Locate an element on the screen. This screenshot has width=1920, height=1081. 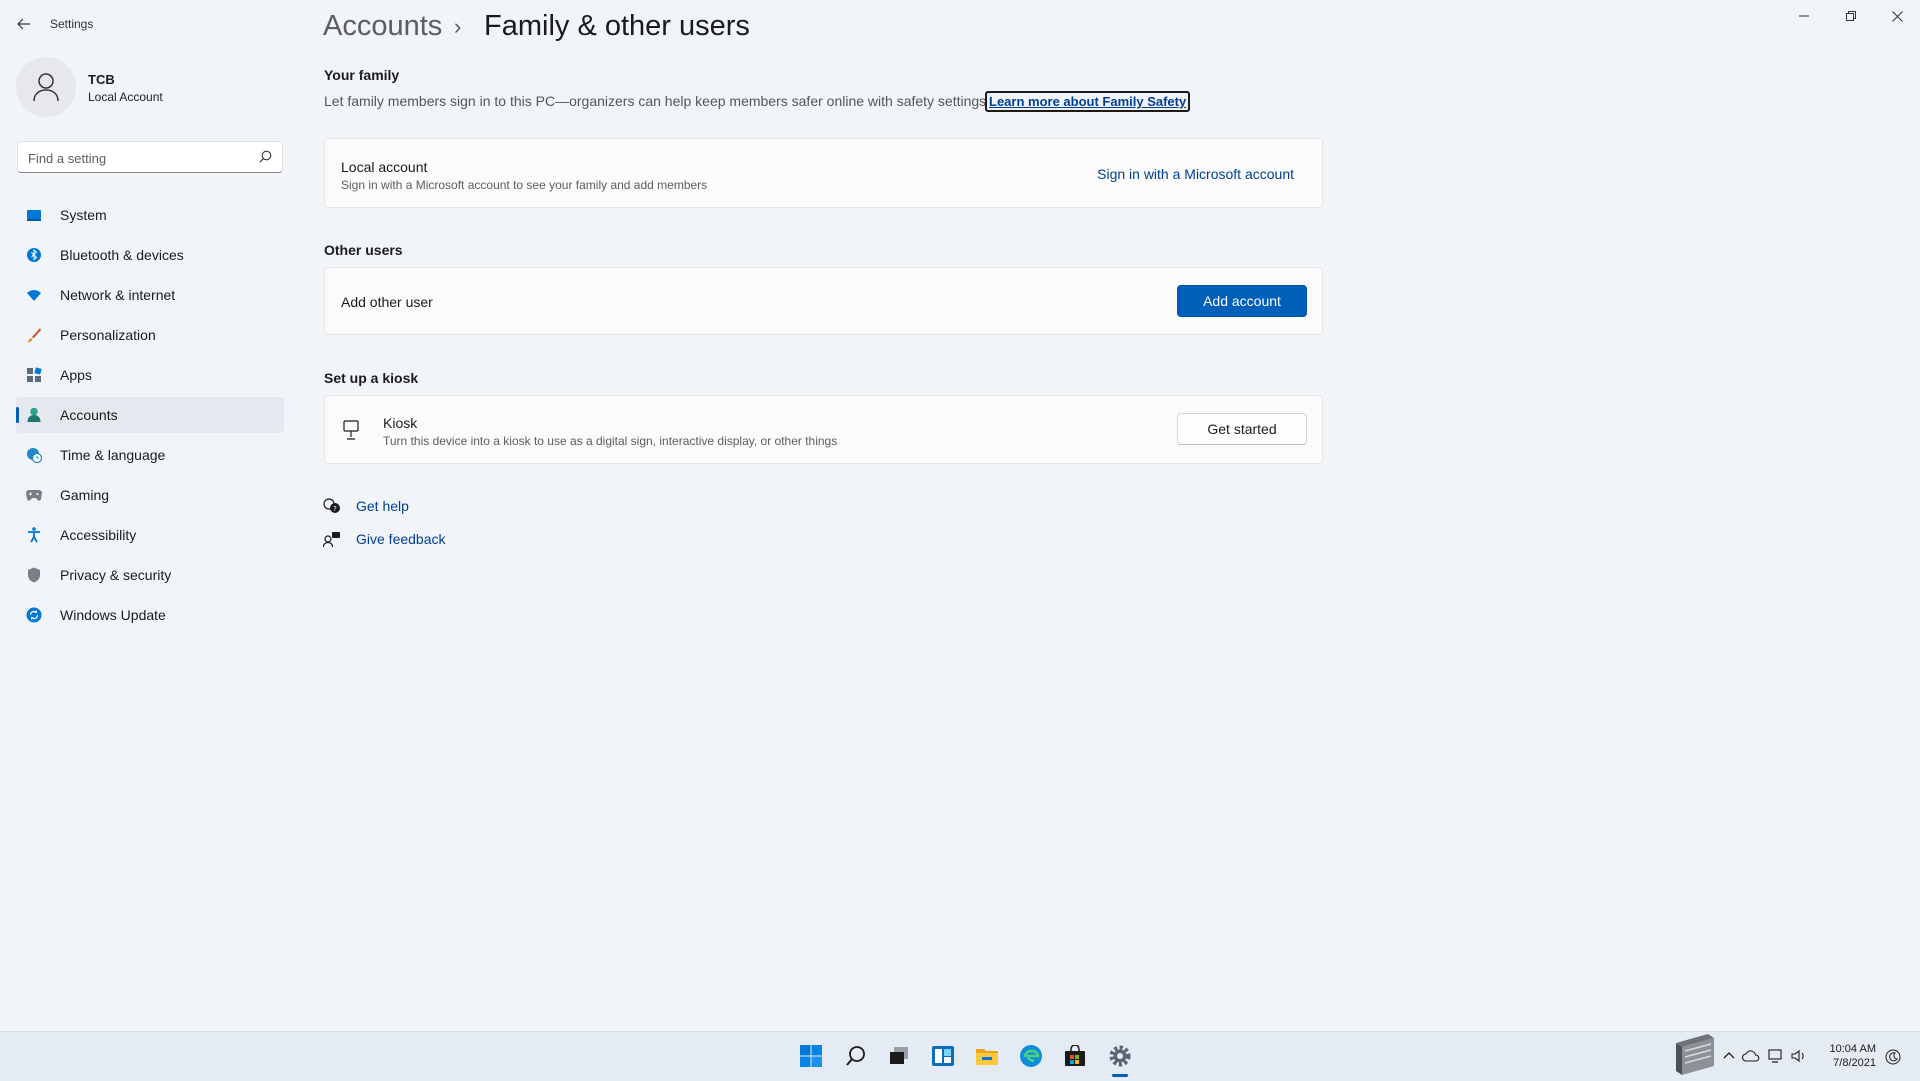
notifications-button is located at coordinates (1893, 1057).